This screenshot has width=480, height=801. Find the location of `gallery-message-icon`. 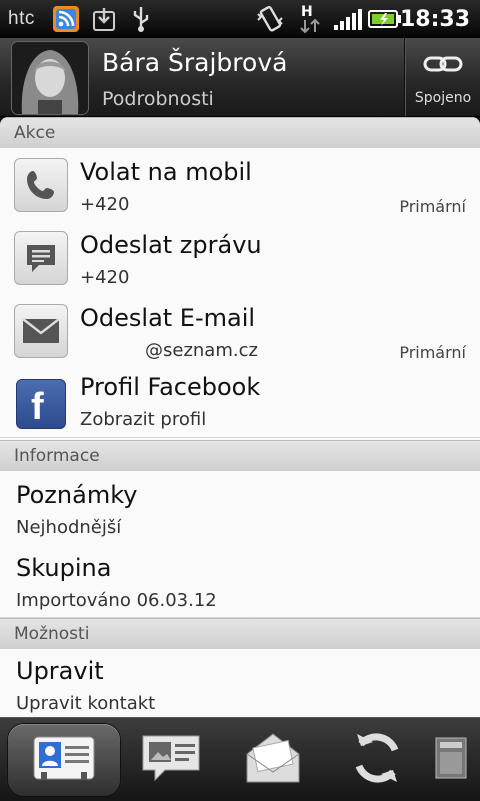

gallery-message-icon is located at coordinates (171, 760).